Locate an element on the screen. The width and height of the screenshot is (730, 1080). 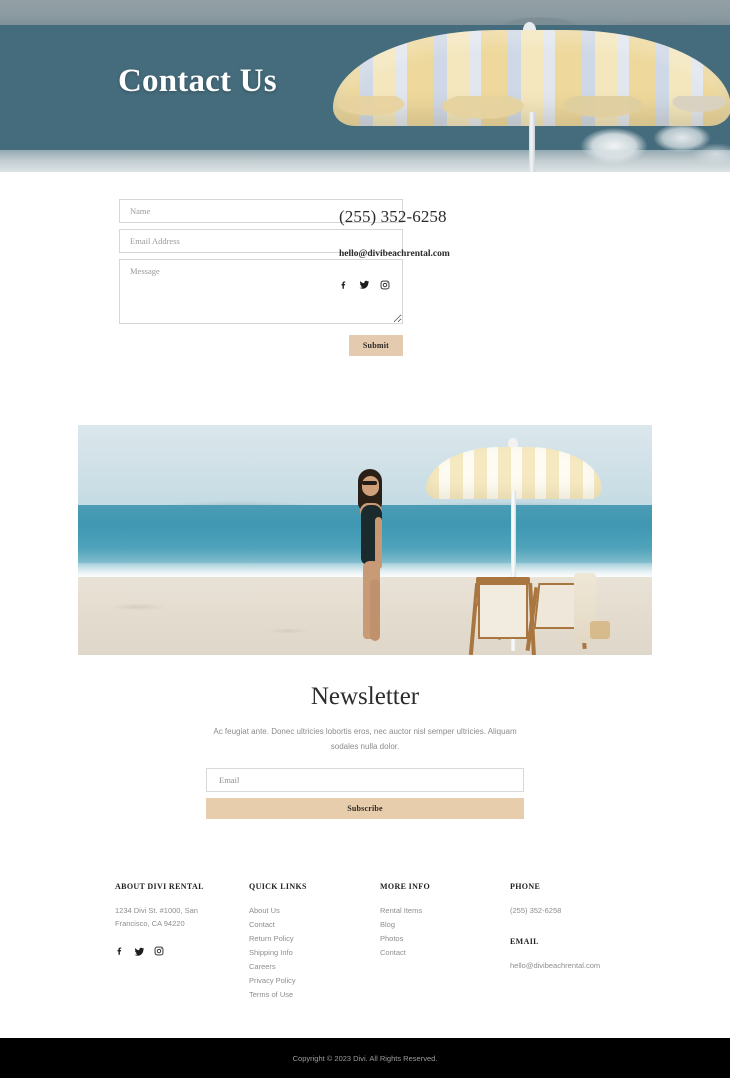
hero-umbrella-icon is located at coordinates (530, 97).